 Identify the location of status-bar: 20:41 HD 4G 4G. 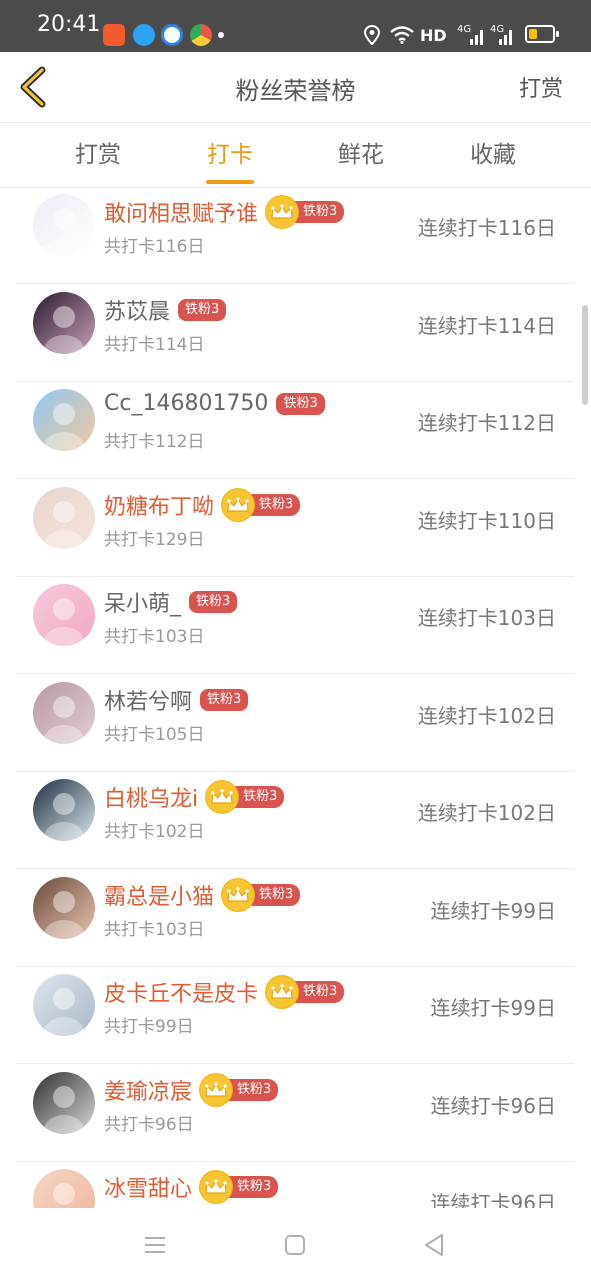
(295, 26).